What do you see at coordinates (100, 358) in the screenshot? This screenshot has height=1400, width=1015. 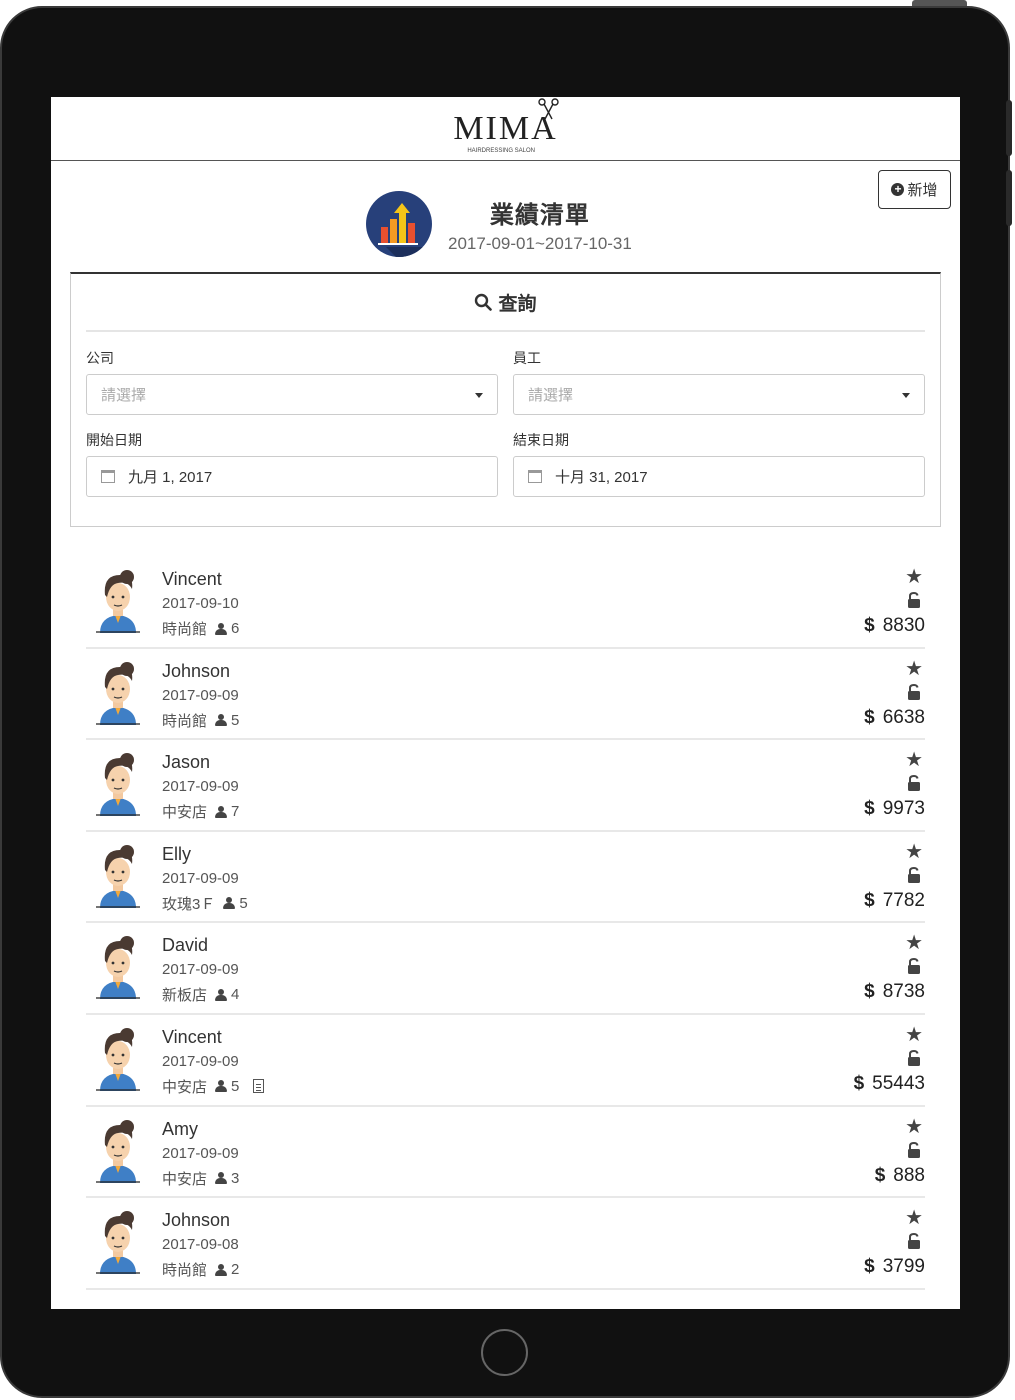 I see `company-label: 公司` at bounding box center [100, 358].